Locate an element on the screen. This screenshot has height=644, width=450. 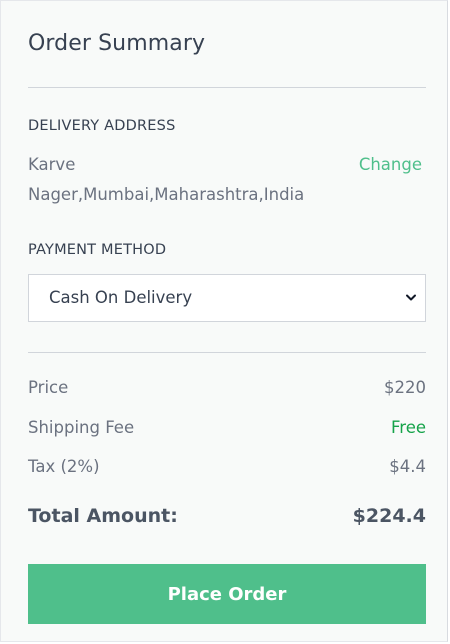
price-value: $220 is located at coordinates (405, 387).